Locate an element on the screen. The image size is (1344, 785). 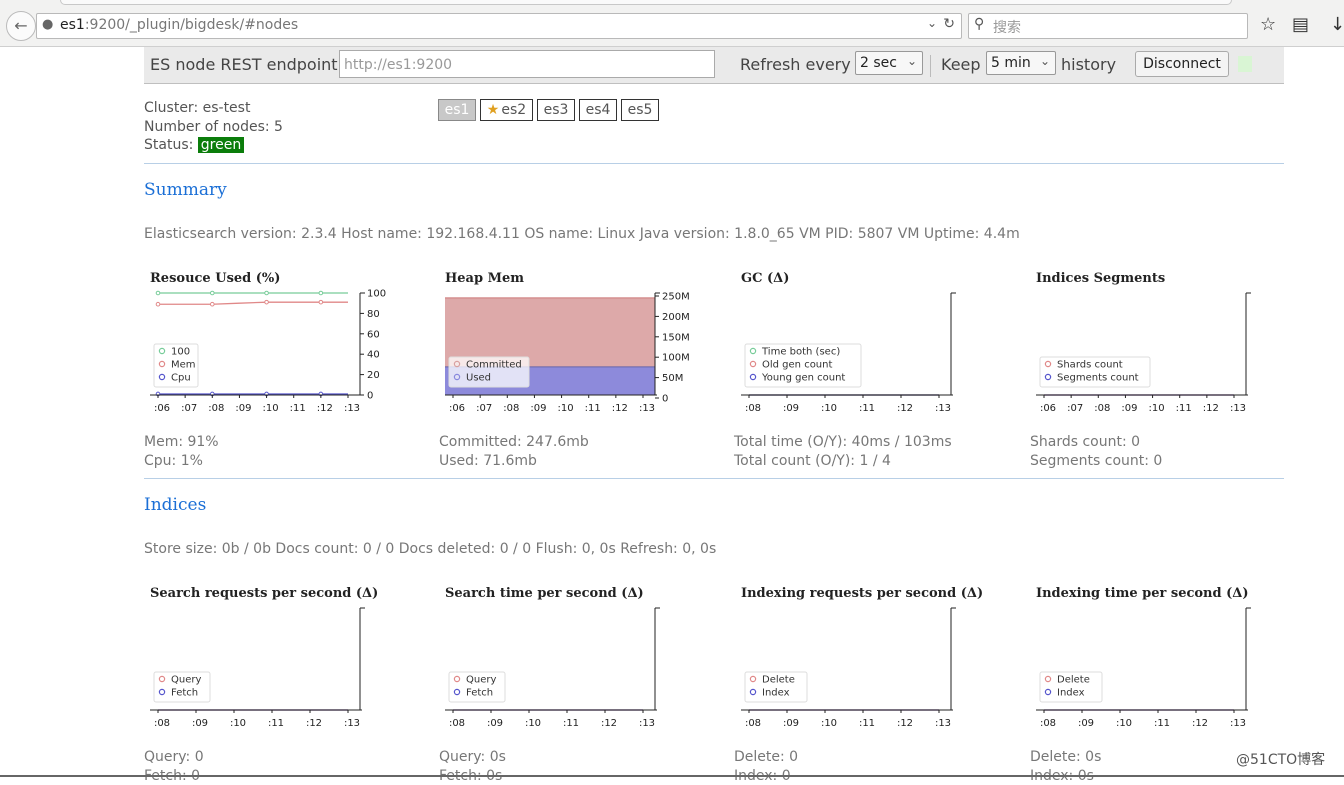
download-icon: ↓ is located at coordinates (1337, 24).